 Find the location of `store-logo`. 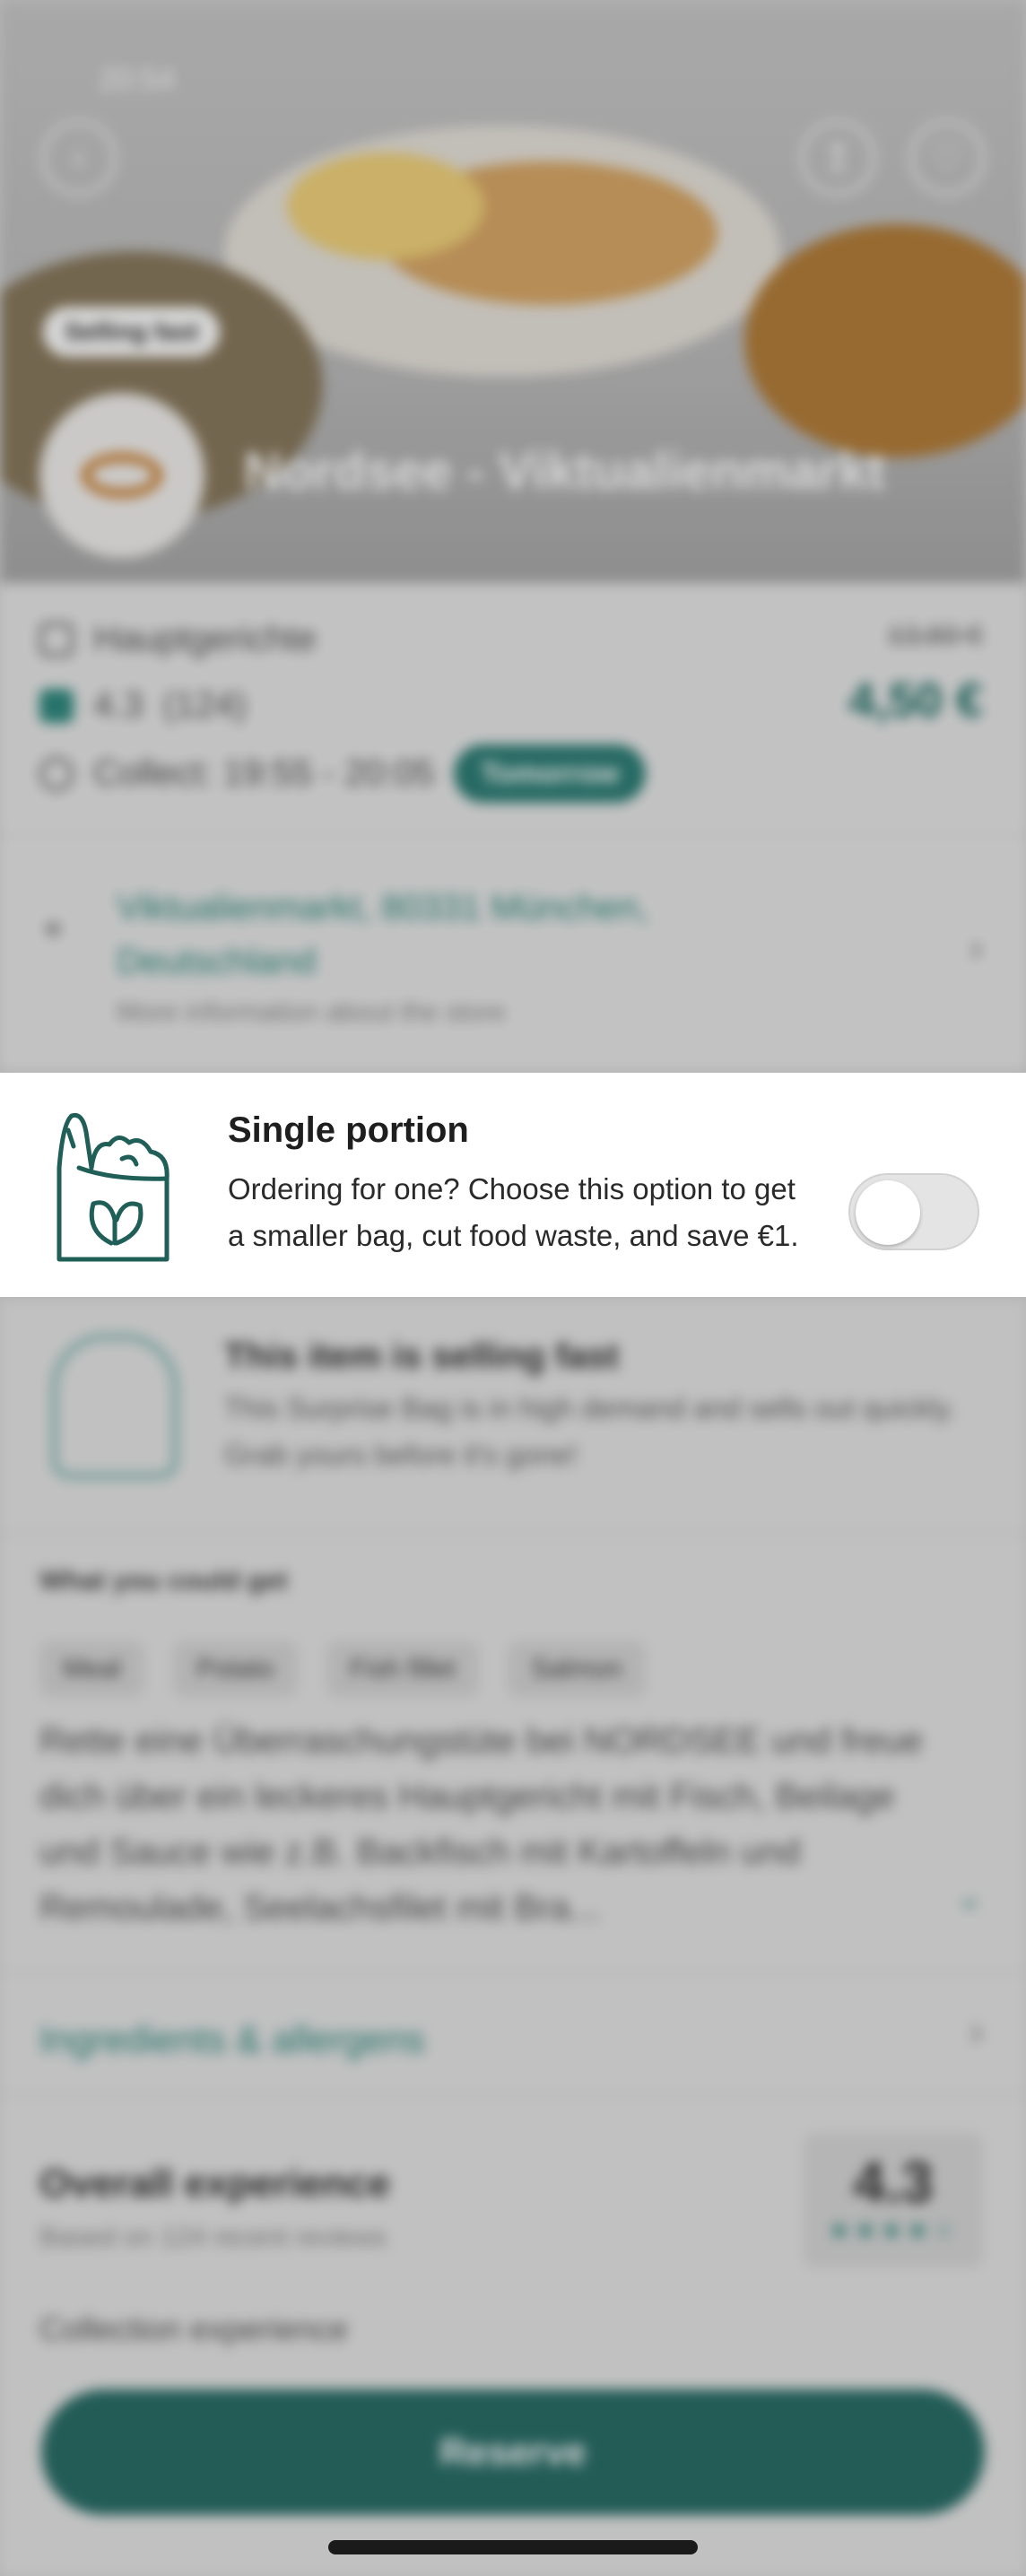

store-logo is located at coordinates (121, 475).